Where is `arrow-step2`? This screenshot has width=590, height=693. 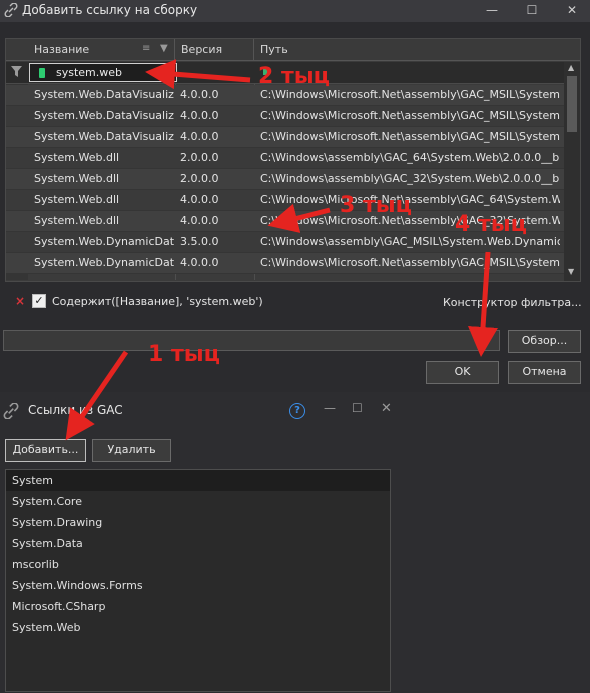 arrow-step2 is located at coordinates (198, 74).